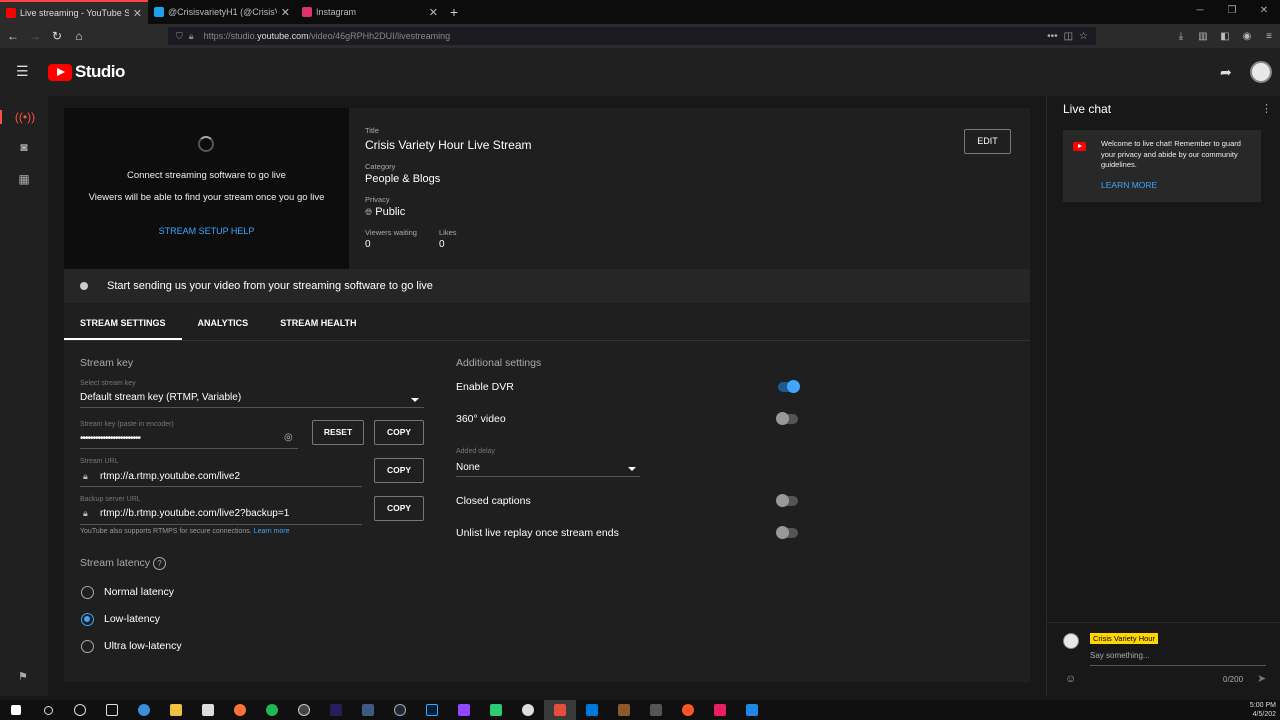  I want to click on back-icon: ←, so click(13, 36).